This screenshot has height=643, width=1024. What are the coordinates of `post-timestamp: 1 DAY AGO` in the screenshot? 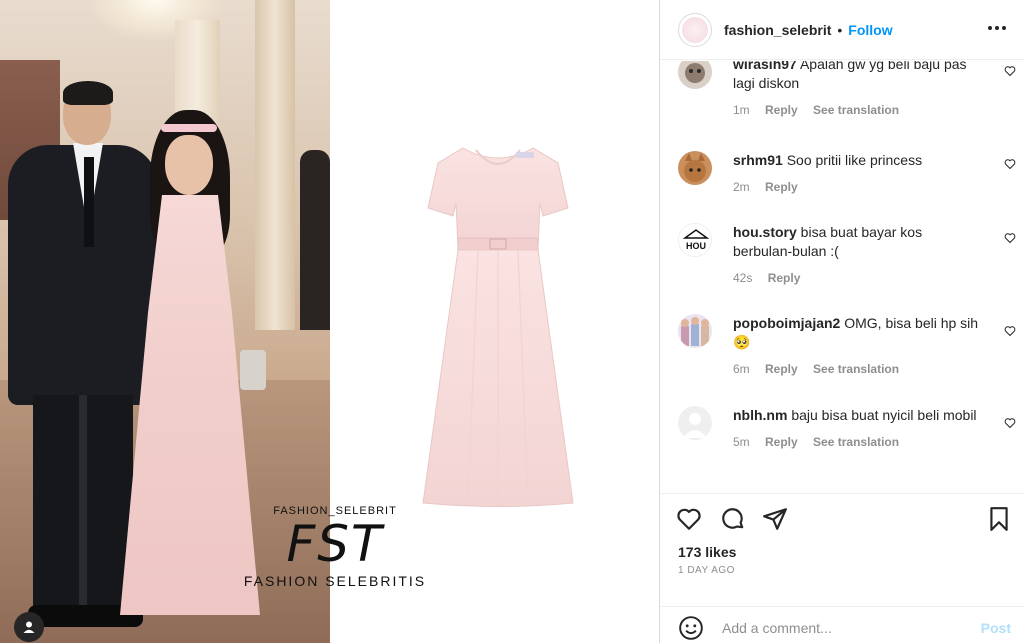 It's located at (706, 570).